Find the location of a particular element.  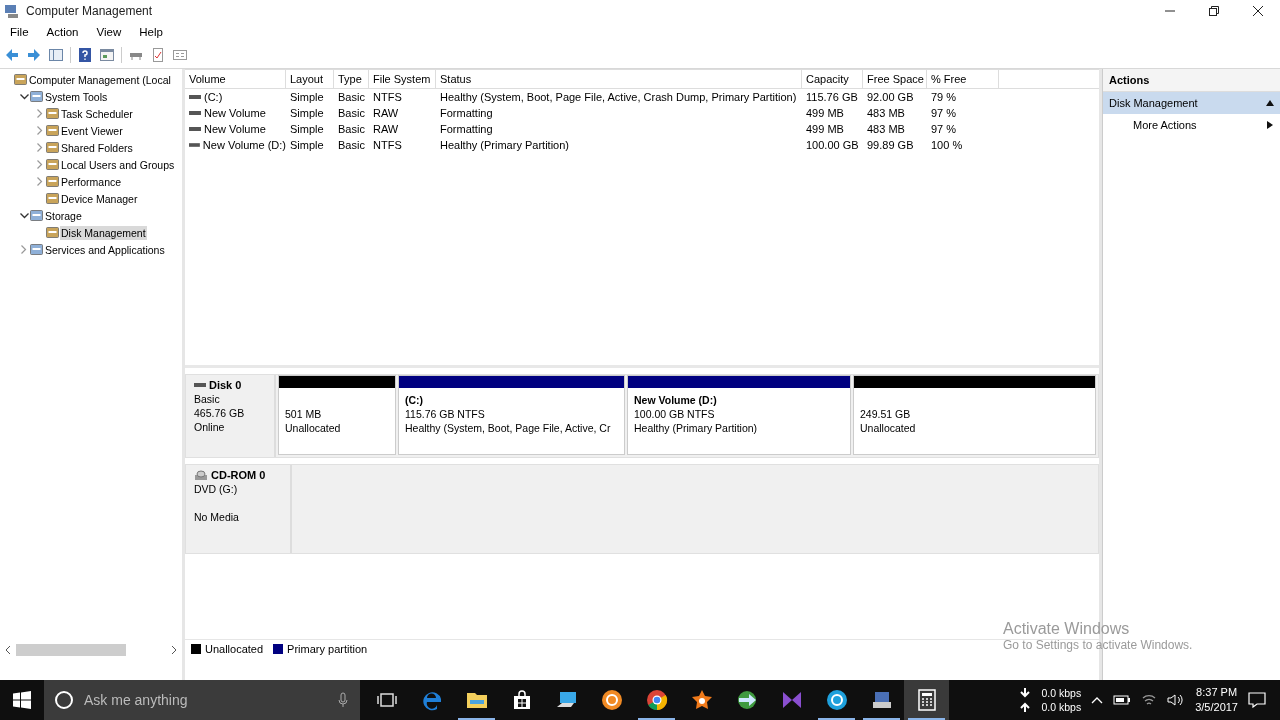

collapse-icon is located at coordinates (1270, 103).